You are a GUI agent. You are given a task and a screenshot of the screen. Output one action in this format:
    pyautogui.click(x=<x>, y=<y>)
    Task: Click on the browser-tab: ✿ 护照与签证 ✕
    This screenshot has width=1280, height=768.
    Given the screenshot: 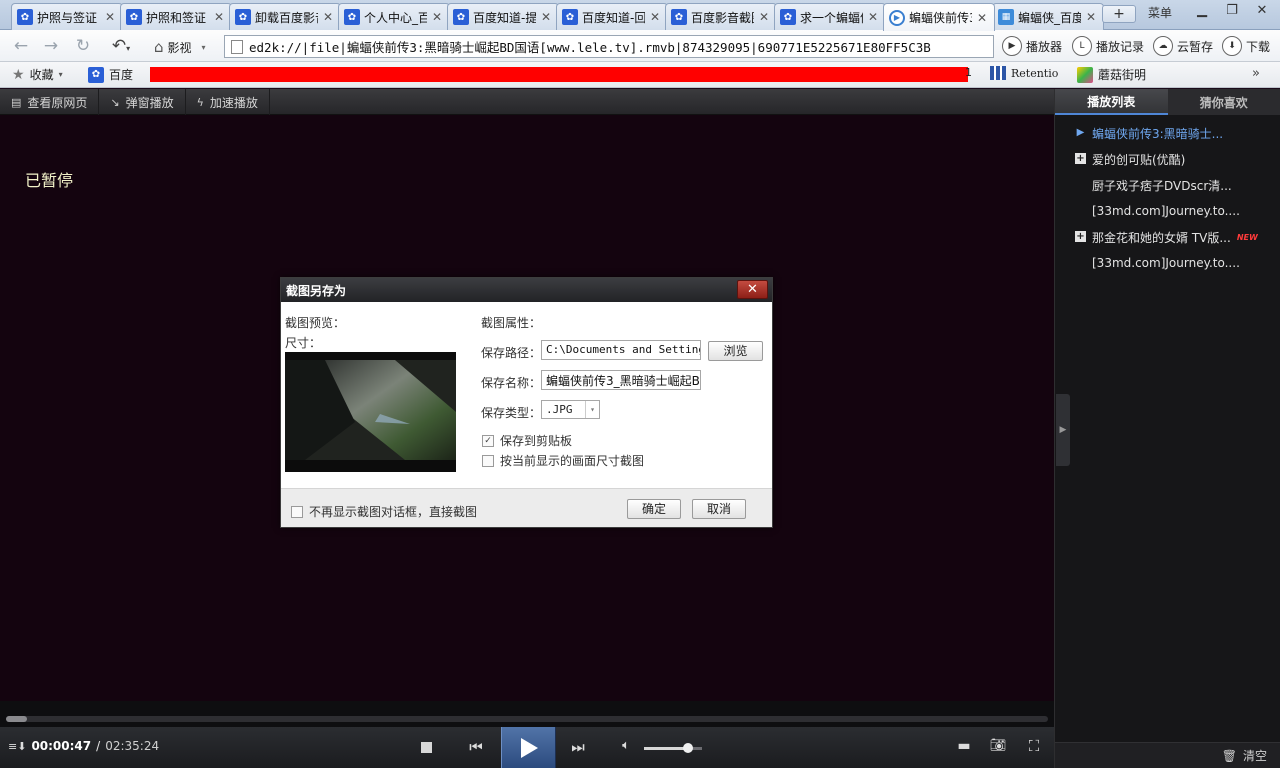 What is the action you would take?
    pyautogui.click(x=67, y=16)
    